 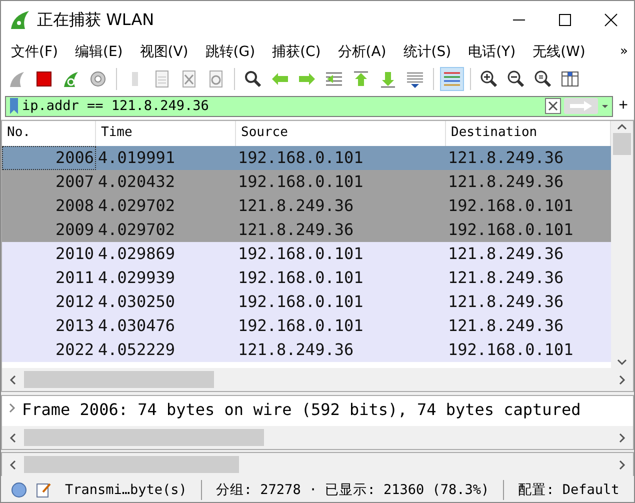 What do you see at coordinates (74, 349) in the screenshot?
I see `table-cell-text: 2022` at bounding box center [74, 349].